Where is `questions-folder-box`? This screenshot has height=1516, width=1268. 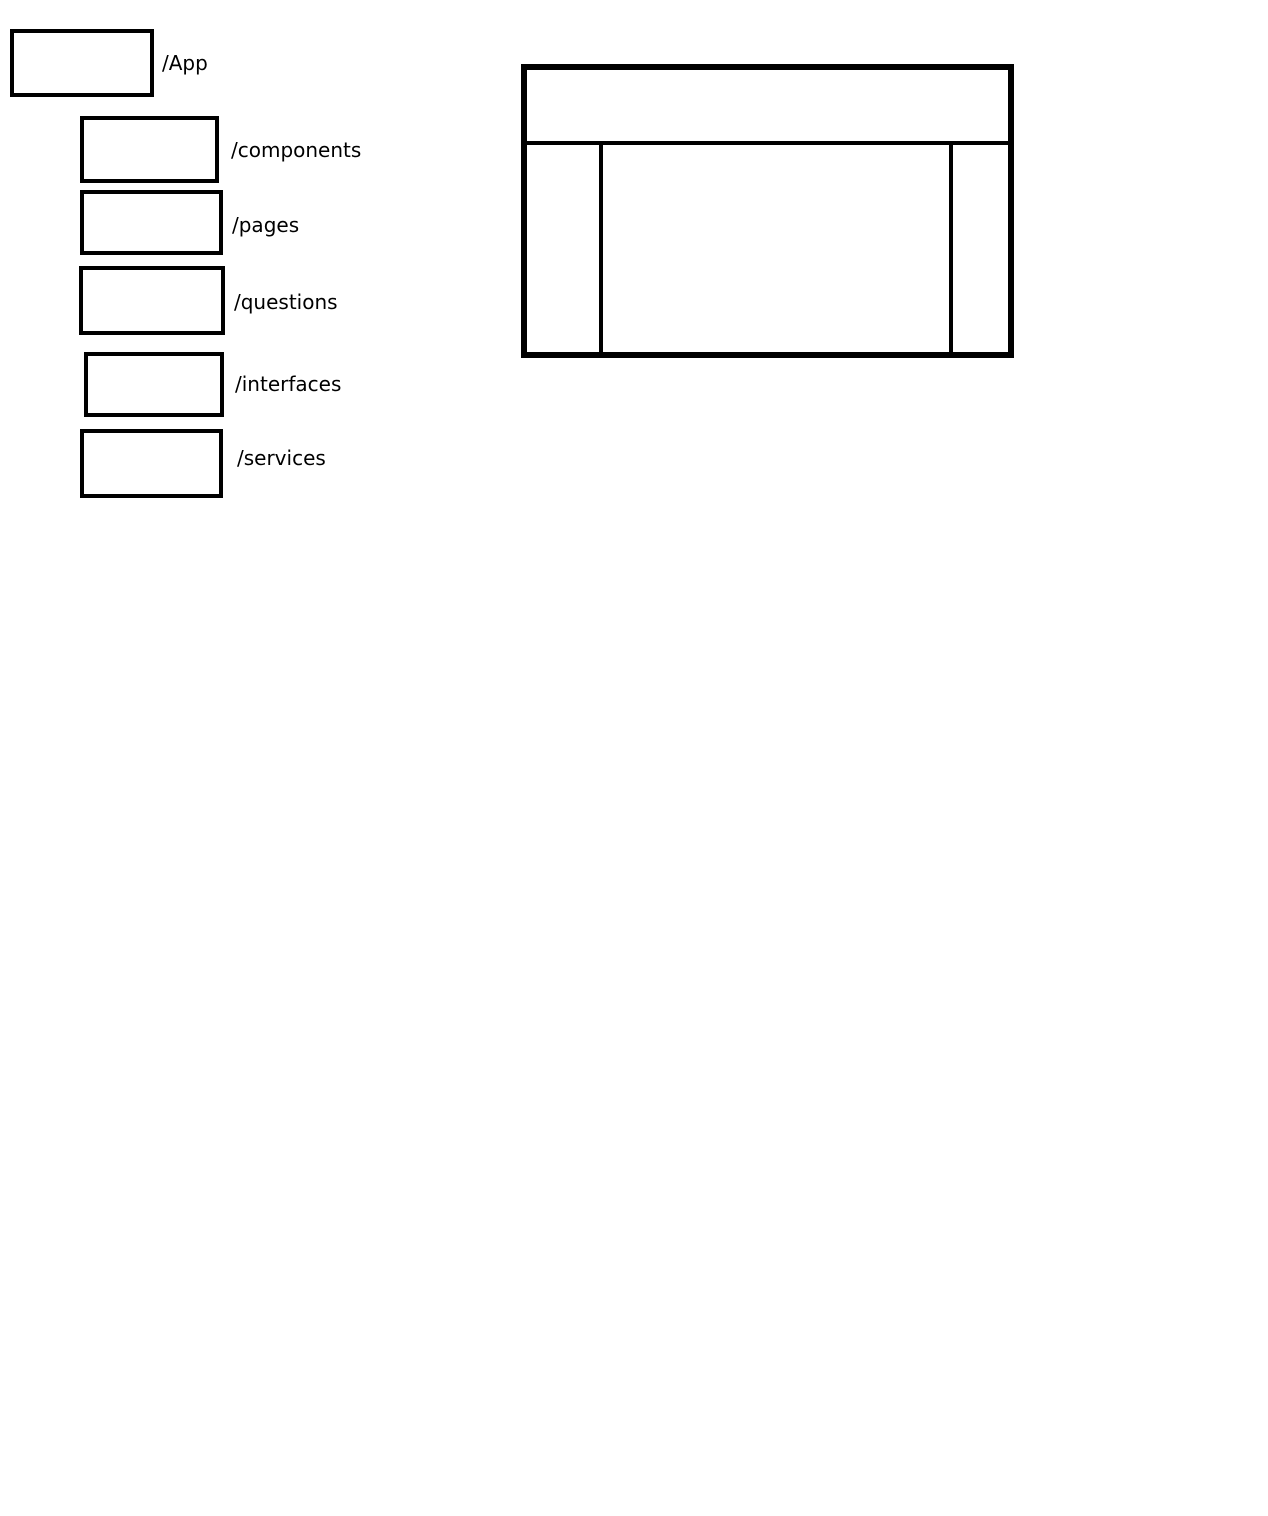 questions-folder-box is located at coordinates (152, 300).